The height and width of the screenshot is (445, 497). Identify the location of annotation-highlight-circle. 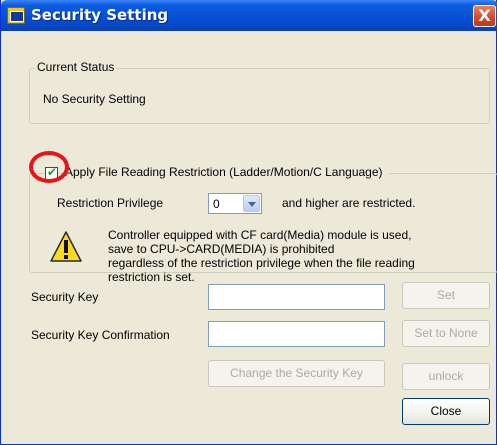
(49, 167).